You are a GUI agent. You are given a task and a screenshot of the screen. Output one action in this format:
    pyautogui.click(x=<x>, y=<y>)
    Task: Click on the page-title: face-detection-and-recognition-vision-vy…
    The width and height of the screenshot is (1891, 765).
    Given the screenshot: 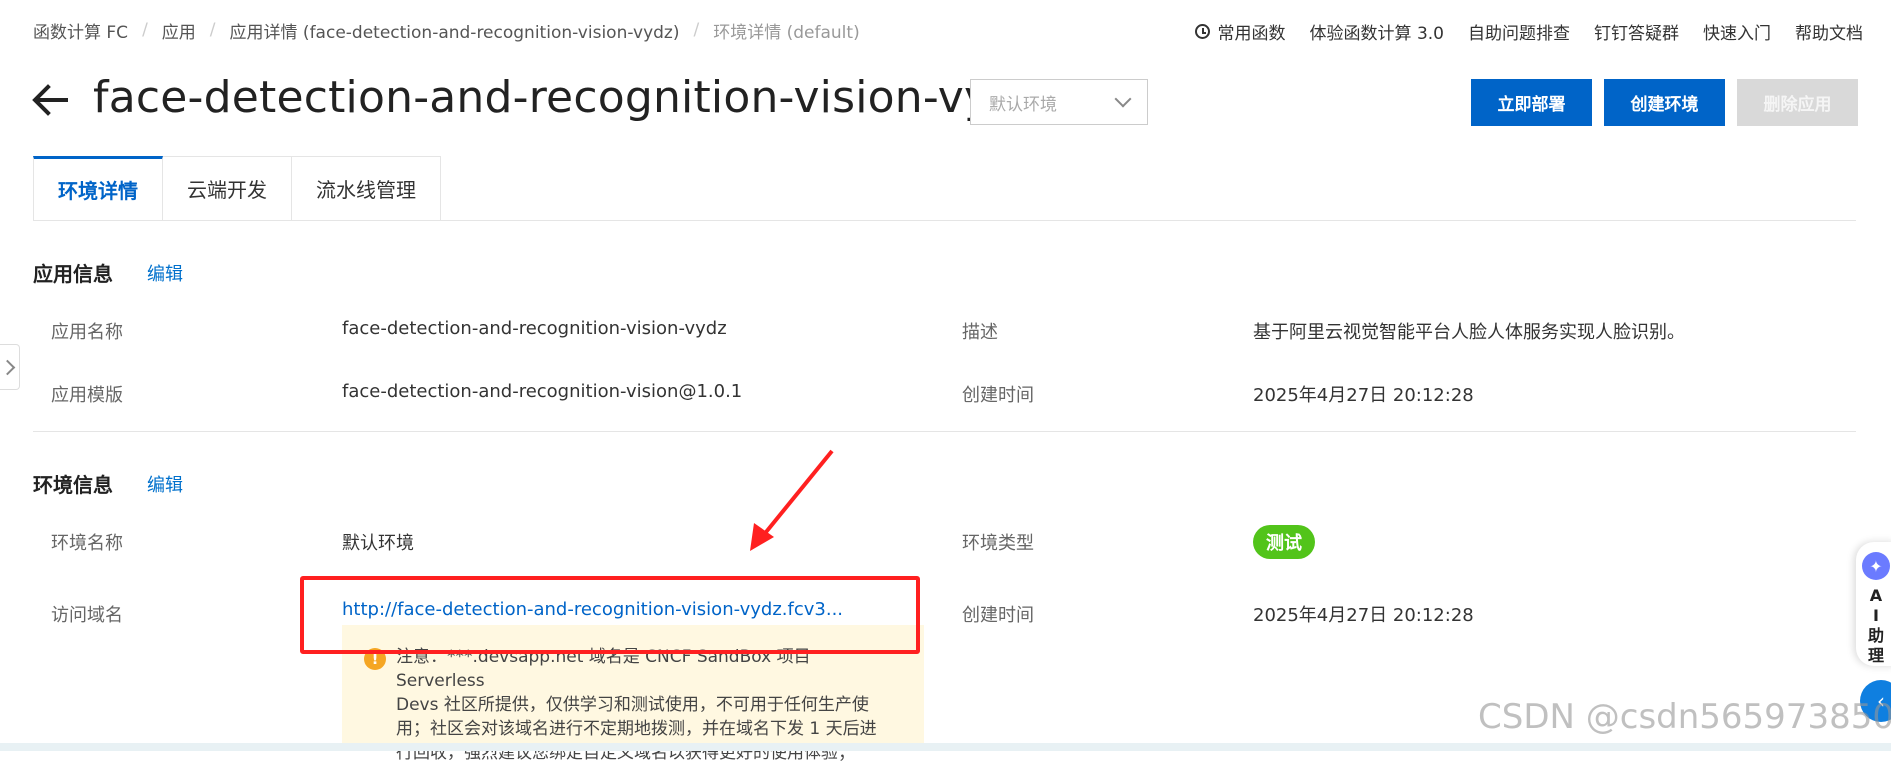 What is the action you would take?
    pyautogui.click(x=567, y=97)
    